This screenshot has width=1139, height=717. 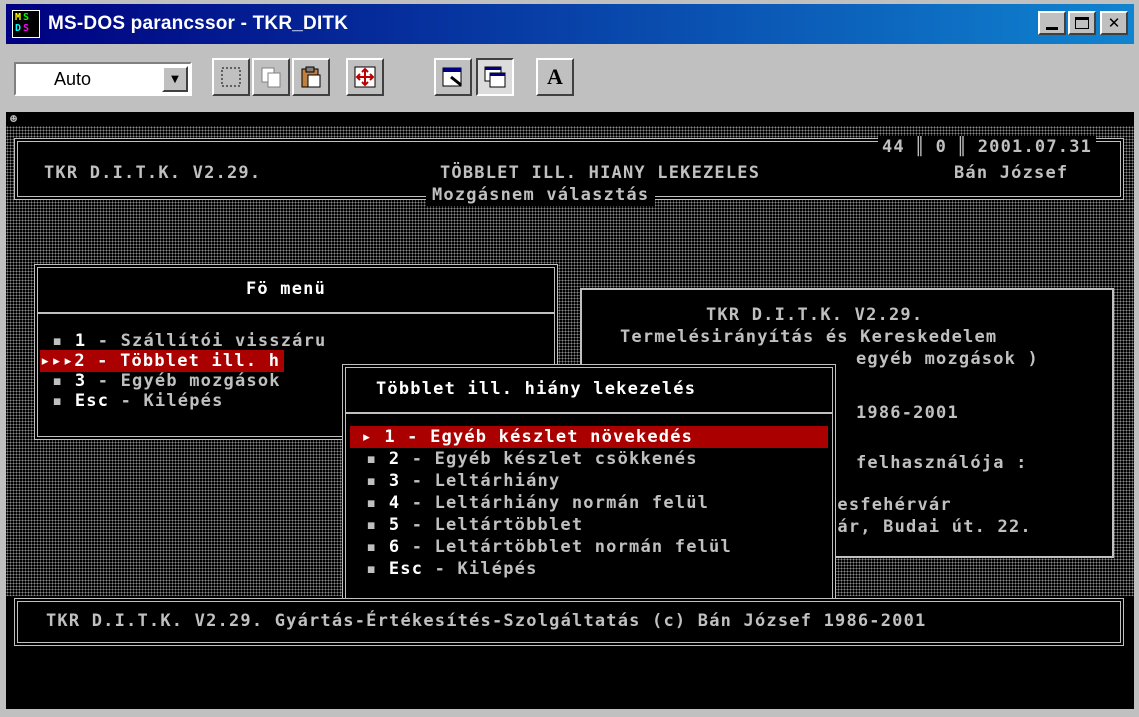 I want to click on copy-icon, so click(x=271, y=77).